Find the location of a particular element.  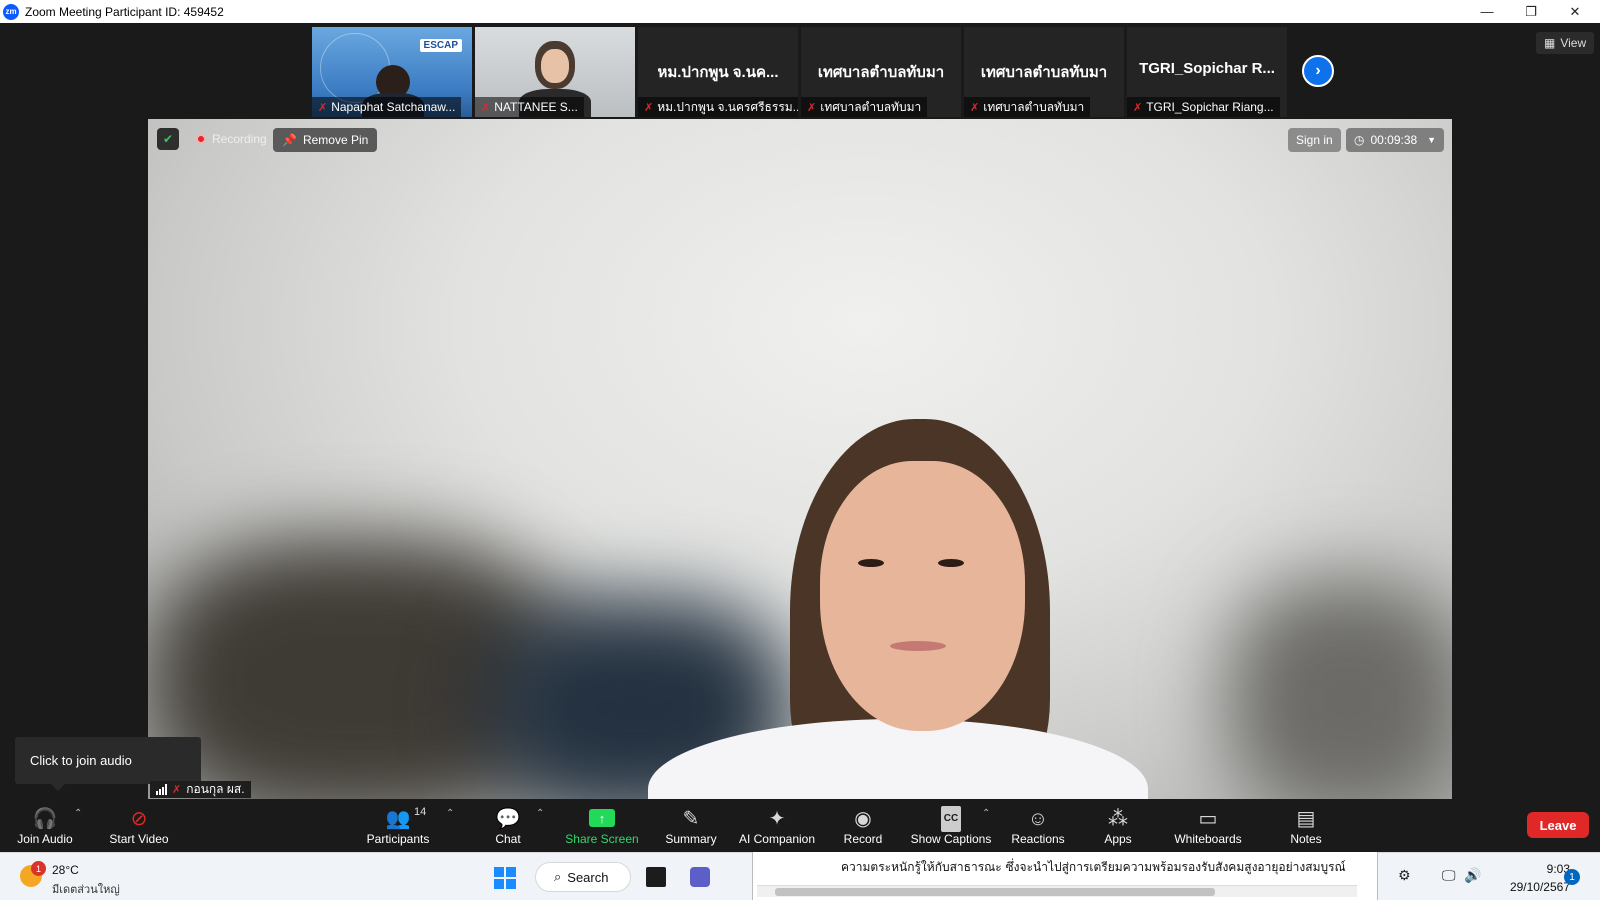

chevron-down-icon: ▼ is located at coordinates (1431, 140).